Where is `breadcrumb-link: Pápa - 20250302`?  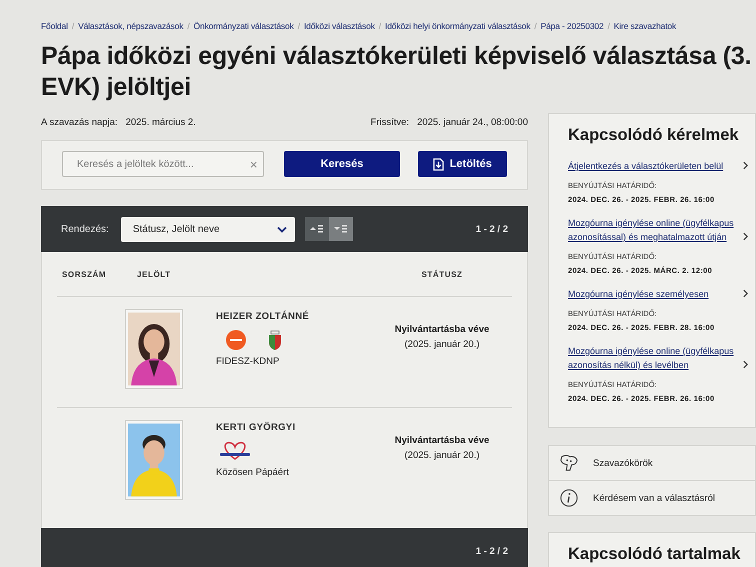
breadcrumb-link: Pápa - 20250302 is located at coordinates (572, 26).